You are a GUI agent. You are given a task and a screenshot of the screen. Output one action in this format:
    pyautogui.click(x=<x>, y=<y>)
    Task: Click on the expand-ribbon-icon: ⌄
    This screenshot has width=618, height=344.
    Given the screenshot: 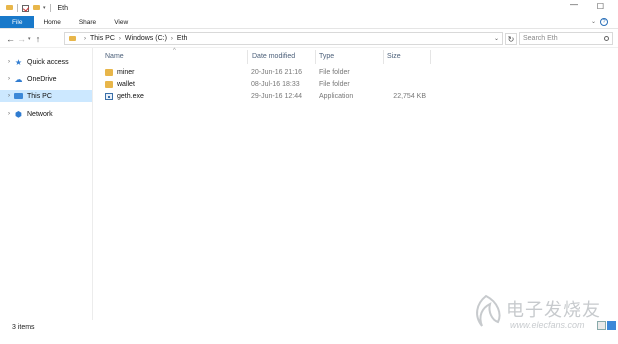 What is the action you would take?
    pyautogui.click(x=593, y=21)
    